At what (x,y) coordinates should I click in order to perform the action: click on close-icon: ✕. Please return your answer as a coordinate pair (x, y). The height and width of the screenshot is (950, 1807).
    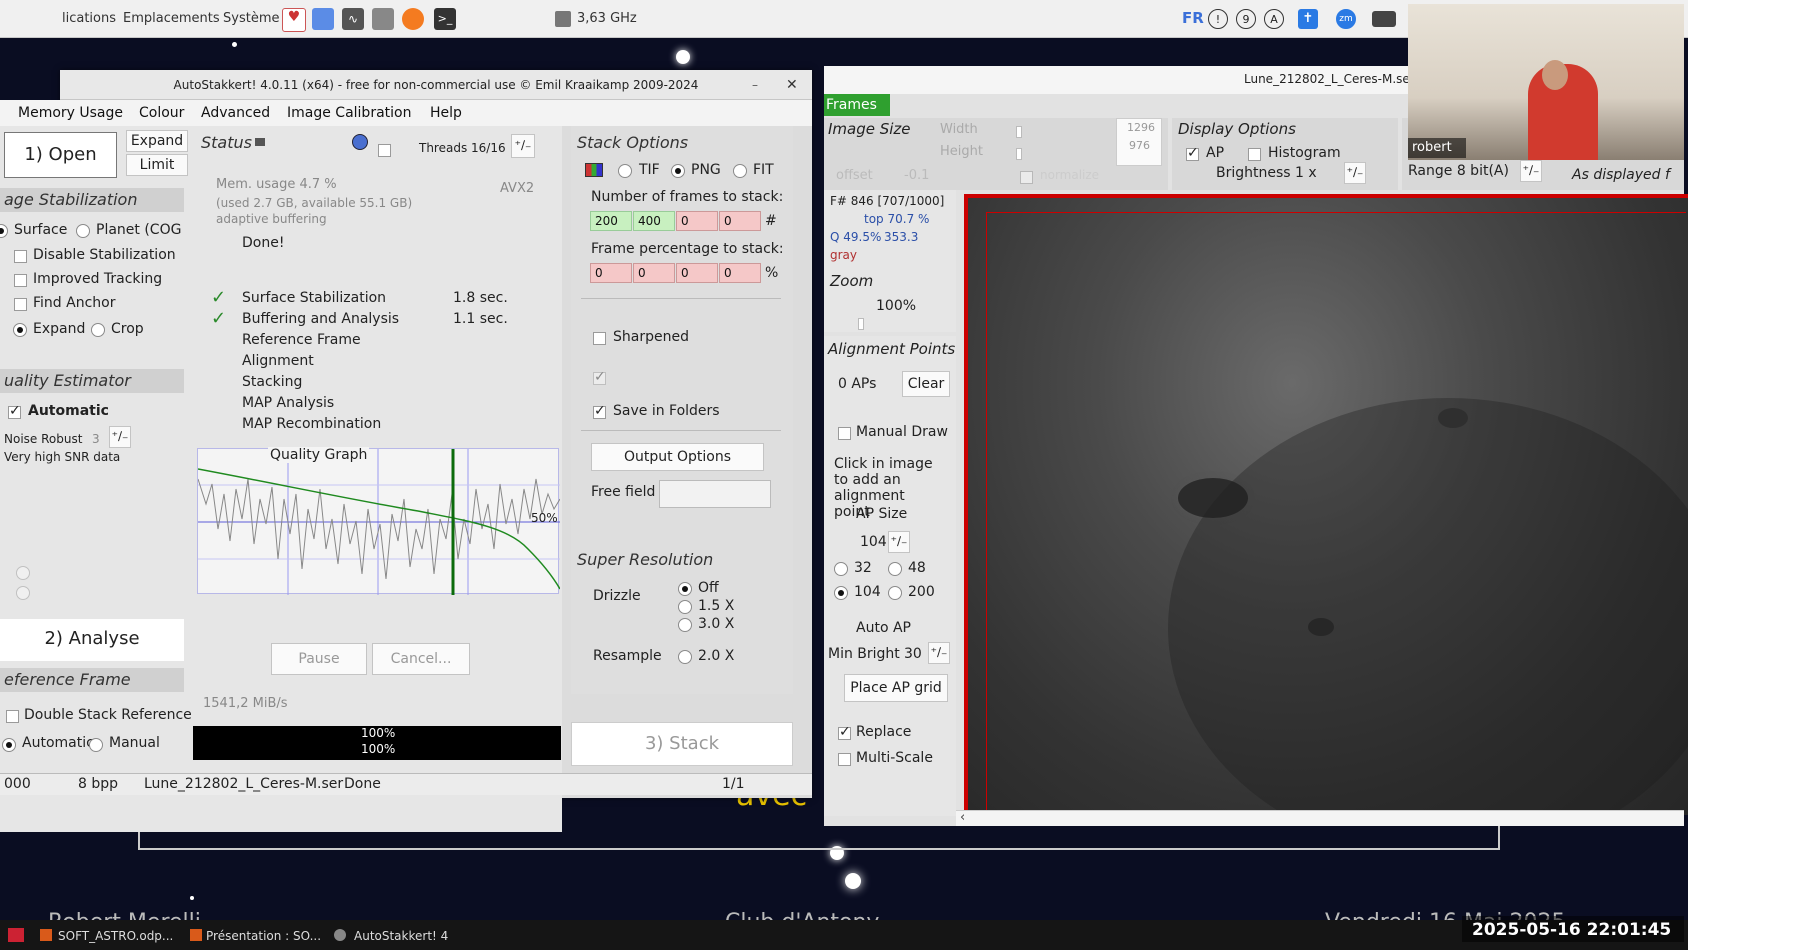
    Looking at the image, I should click on (792, 85).